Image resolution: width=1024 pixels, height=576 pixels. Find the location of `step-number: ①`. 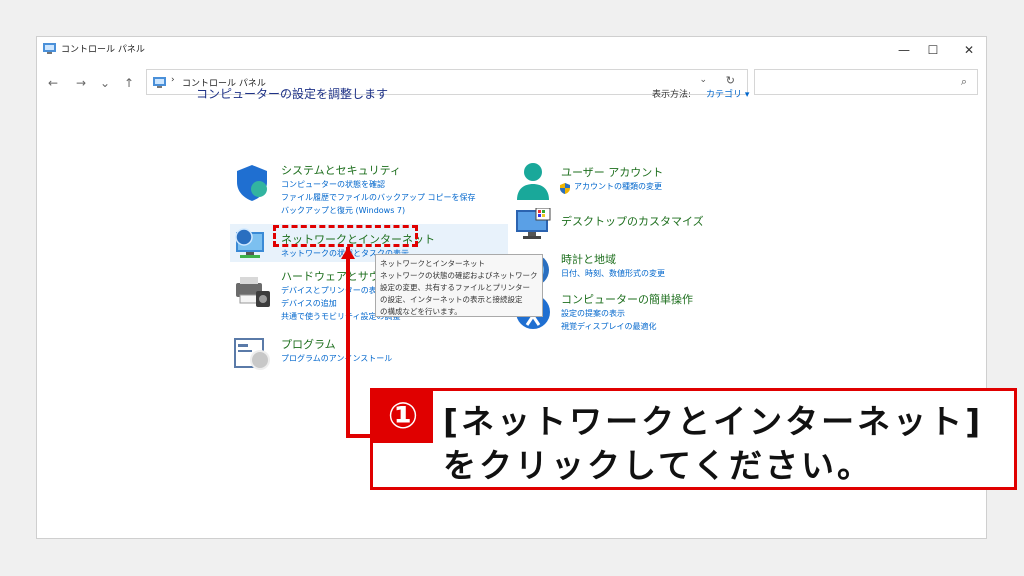

step-number: ① is located at coordinates (403, 417).